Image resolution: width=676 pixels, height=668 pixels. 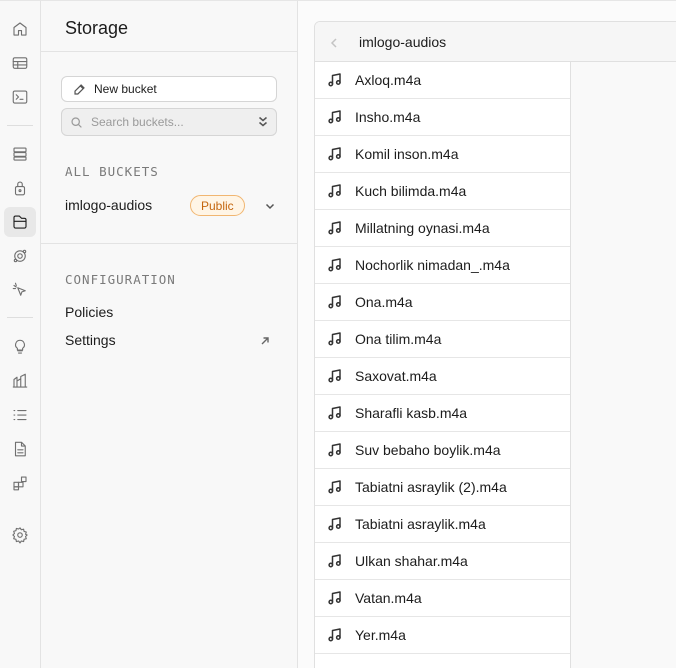 What do you see at coordinates (422, 228) in the screenshot?
I see `file-name: Millatning oynasi.m4a` at bounding box center [422, 228].